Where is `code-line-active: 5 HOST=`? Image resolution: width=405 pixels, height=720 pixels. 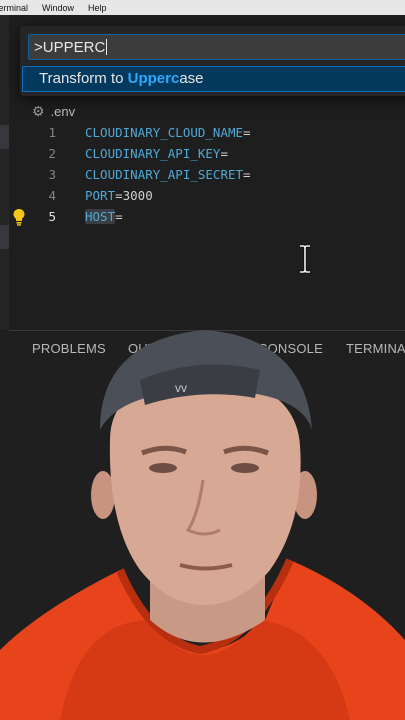
code-line-active: 5 HOST= is located at coordinates (202, 216).